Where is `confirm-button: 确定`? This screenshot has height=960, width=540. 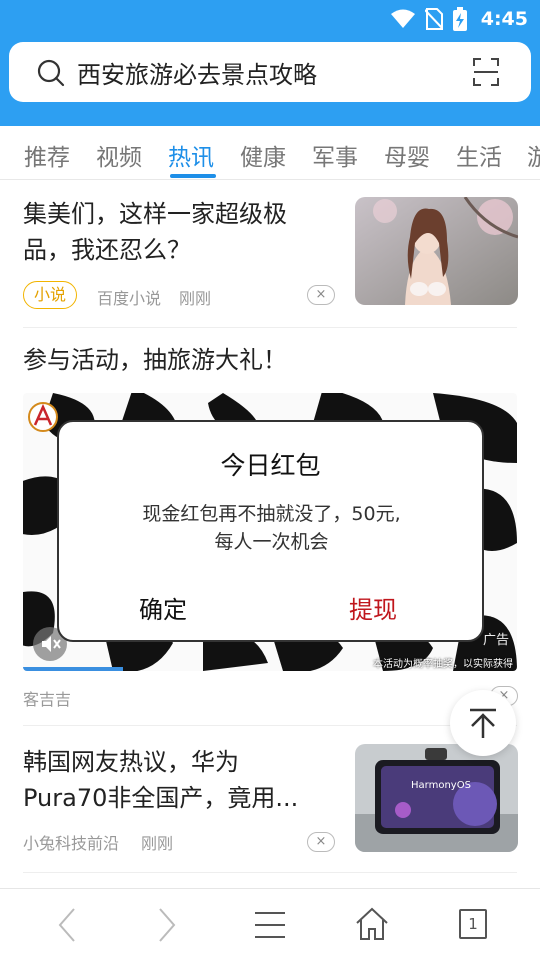
confirm-button: 确定 is located at coordinates (163, 607).